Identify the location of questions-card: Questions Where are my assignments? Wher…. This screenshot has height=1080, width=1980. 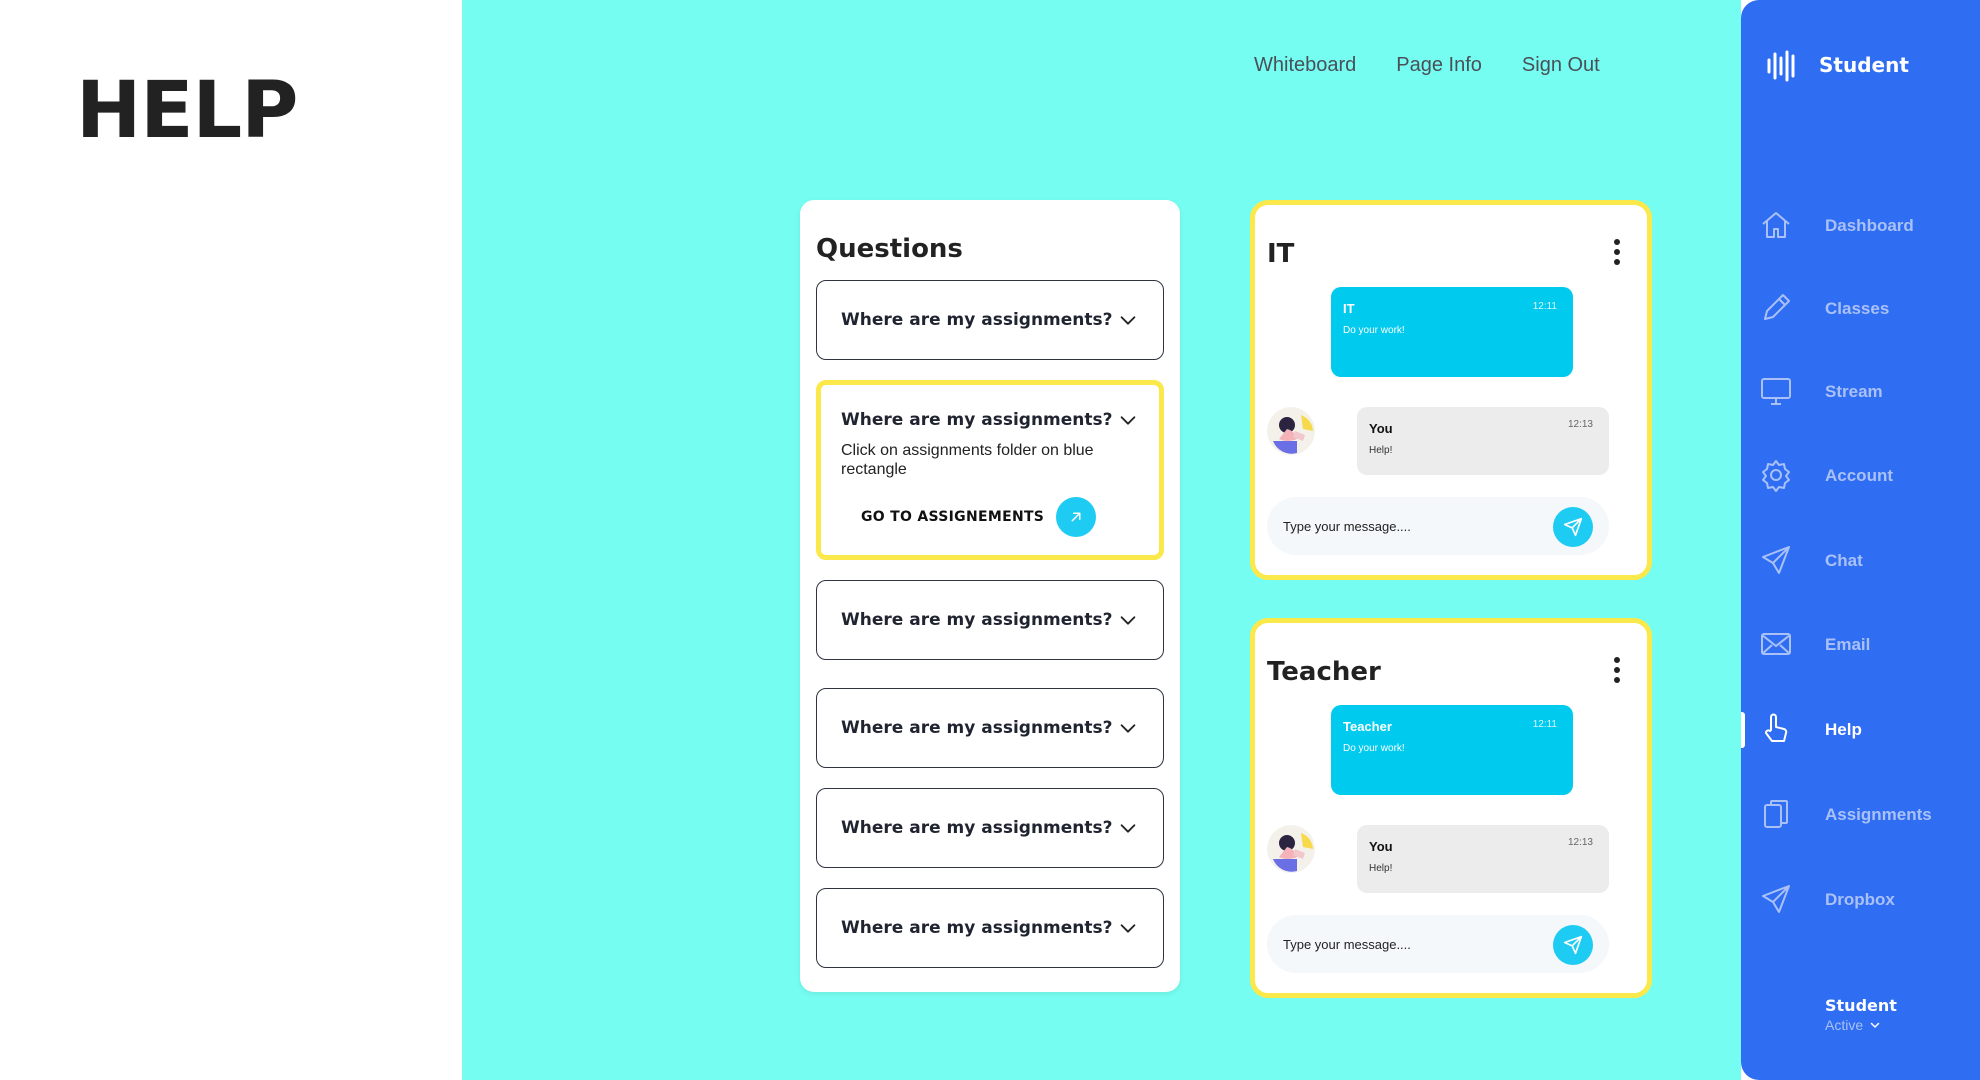
(990, 596).